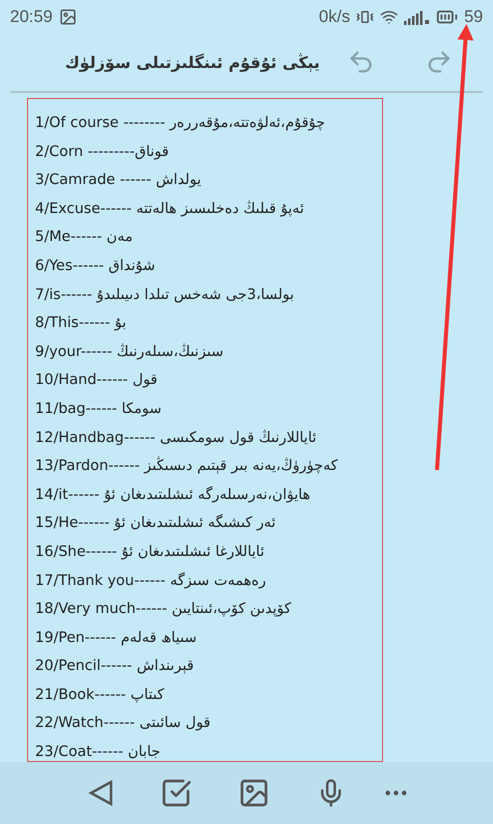  I want to click on vocabulary-line: 12/Handbag------ ئاياللارنىڭ قول سومكىسى, so click(176, 438).